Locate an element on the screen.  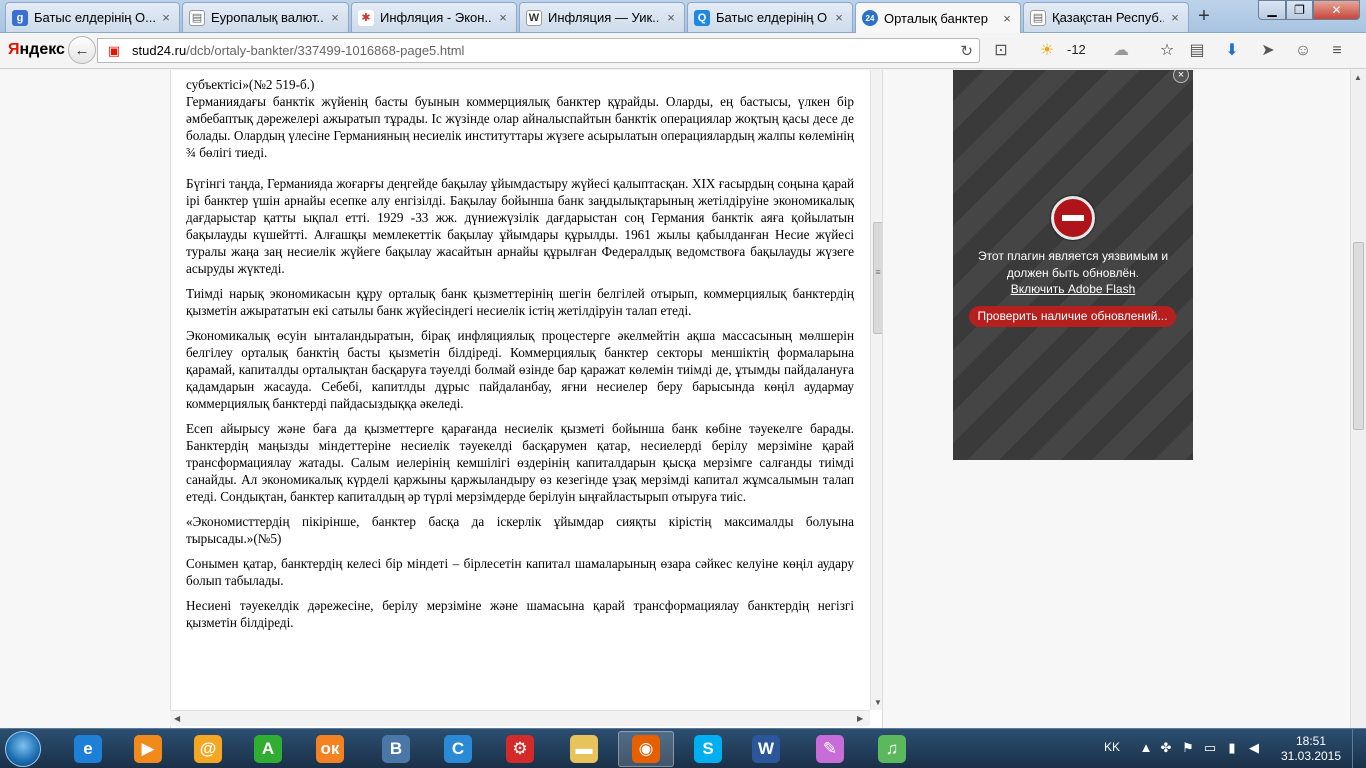
scroll-right-arrow: ▶ is located at coordinates (860, 718).